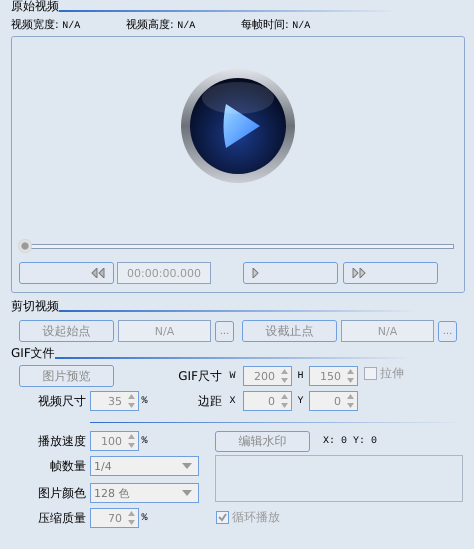  I want to click on coordinate-text: X: 0, so click(335, 441).